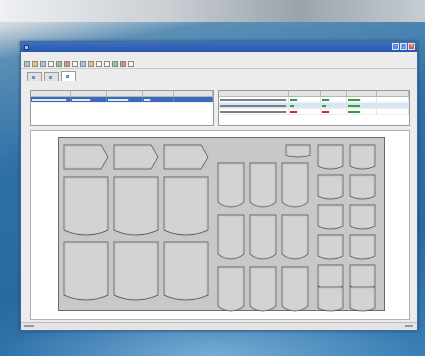 The image size is (425, 356). I want to click on app-icon, so click(26, 47).